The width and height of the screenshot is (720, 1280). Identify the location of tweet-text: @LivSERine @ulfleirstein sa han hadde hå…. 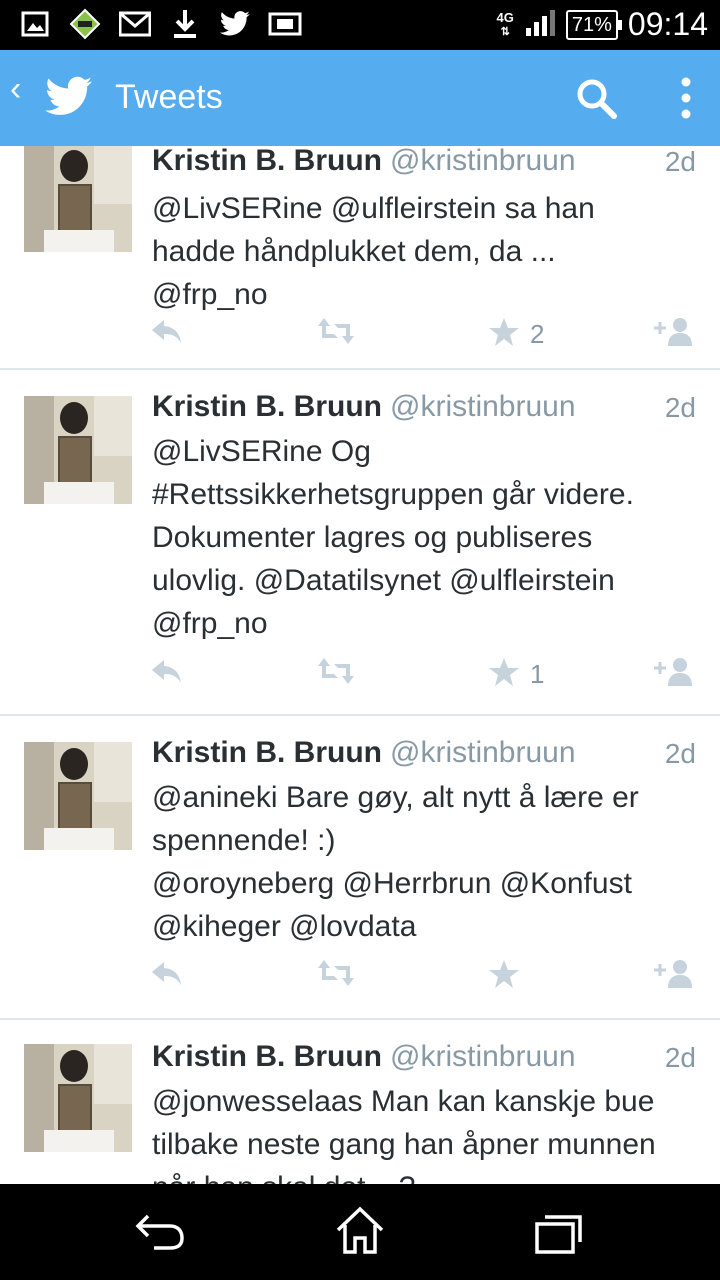
(373, 251).